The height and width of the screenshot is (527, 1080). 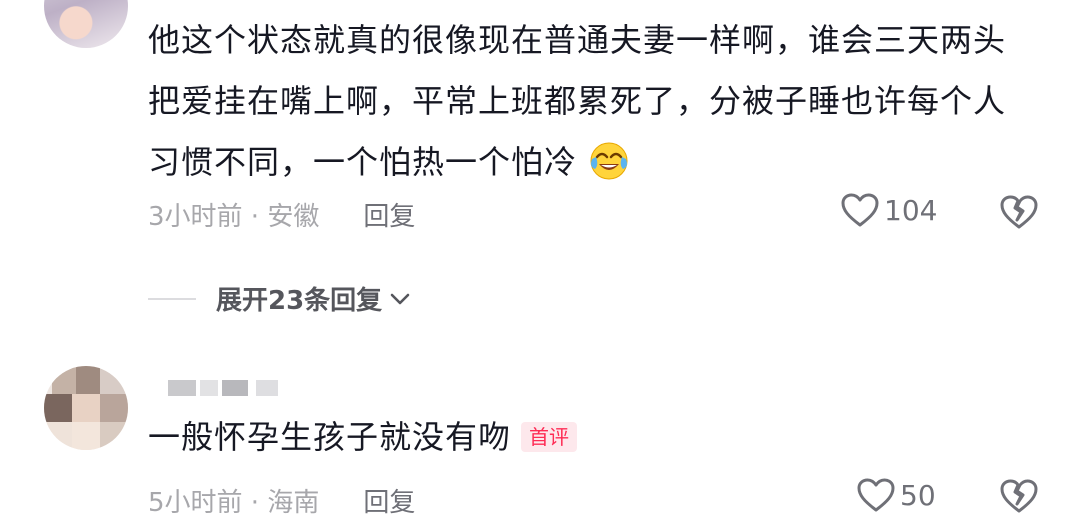 I want to click on crying-laughing-emoji-icon, so click(x=609, y=161).